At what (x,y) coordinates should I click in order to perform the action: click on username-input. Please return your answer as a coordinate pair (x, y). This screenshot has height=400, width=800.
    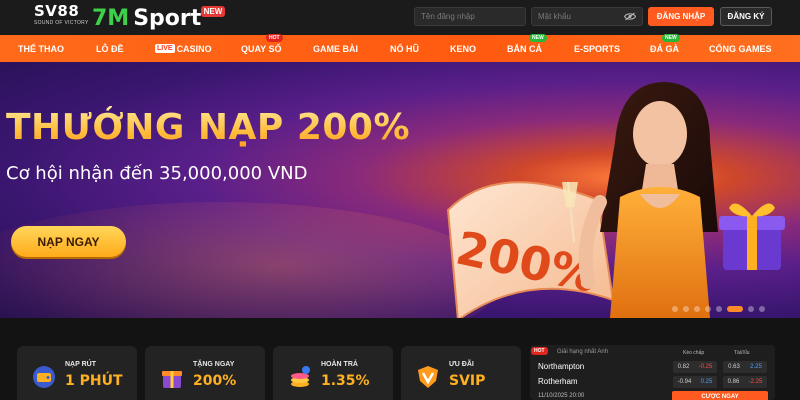
    Looking at the image, I should click on (470, 16).